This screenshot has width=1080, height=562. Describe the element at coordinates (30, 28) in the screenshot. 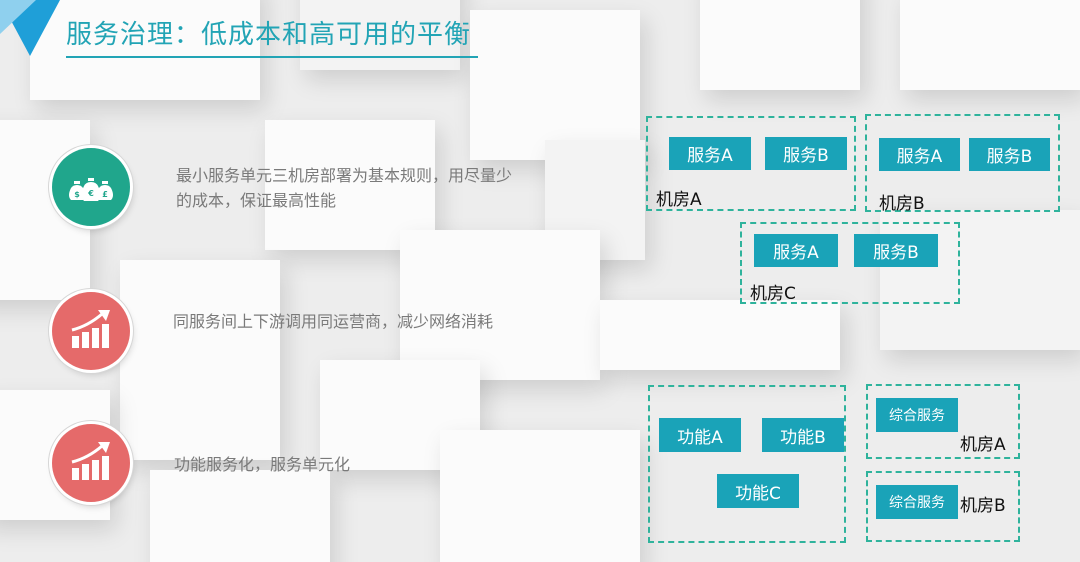

I see `corner-triangle-icon` at that location.